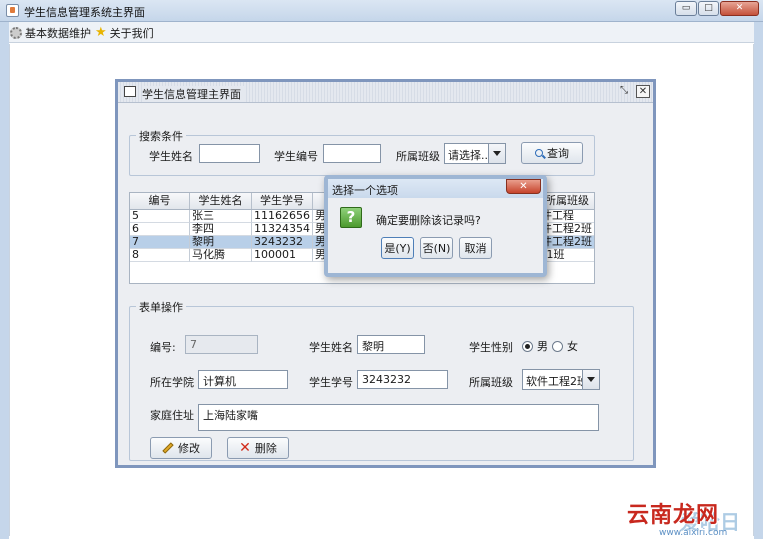 Image resolution: width=763 pixels, height=539 pixels. I want to click on menu-basic-data: 基本数据维护, so click(50, 32).